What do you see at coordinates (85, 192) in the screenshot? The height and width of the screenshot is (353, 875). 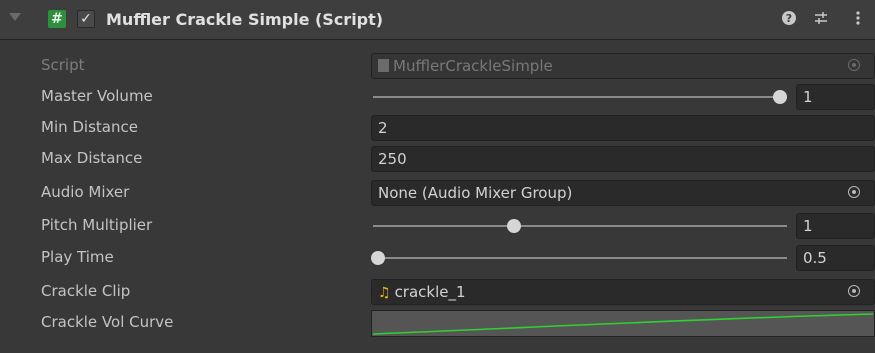 I see `audio-mixer-label: Audio Mixer` at bounding box center [85, 192].